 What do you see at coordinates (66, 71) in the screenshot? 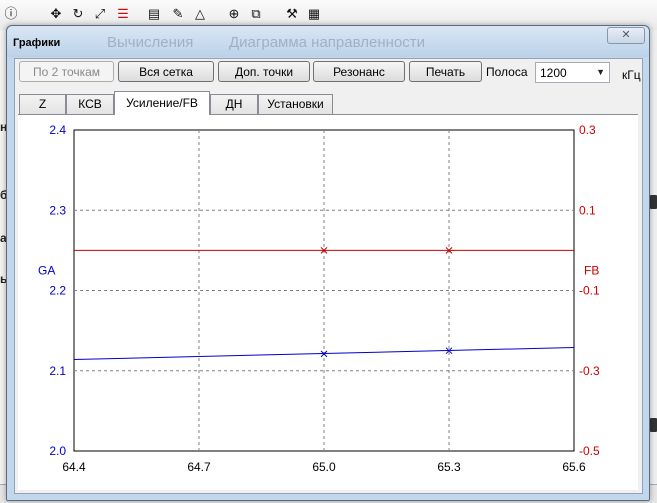
I see `two-points-button: По 2 точкам` at bounding box center [66, 71].